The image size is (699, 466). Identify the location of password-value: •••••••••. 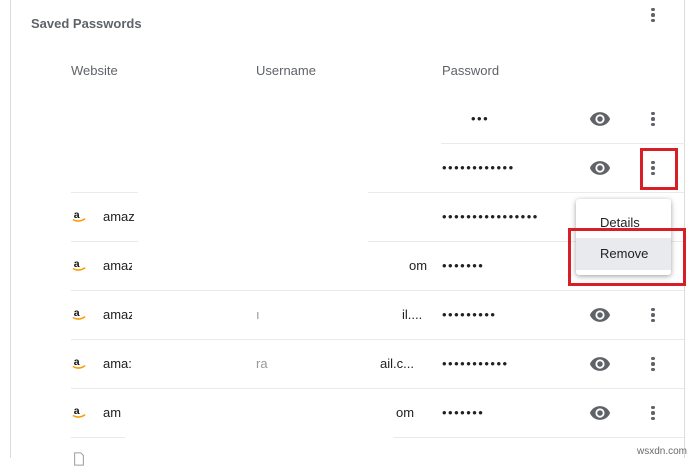
(469, 314).